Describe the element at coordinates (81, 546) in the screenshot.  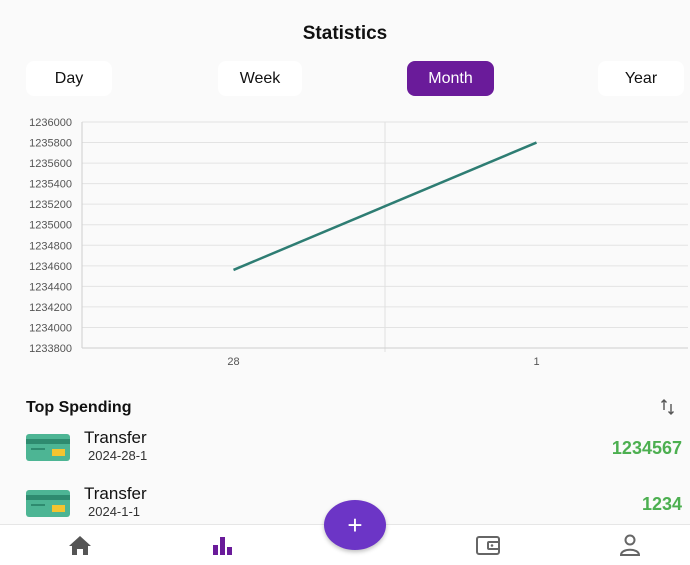
I see `home-icon` at that location.